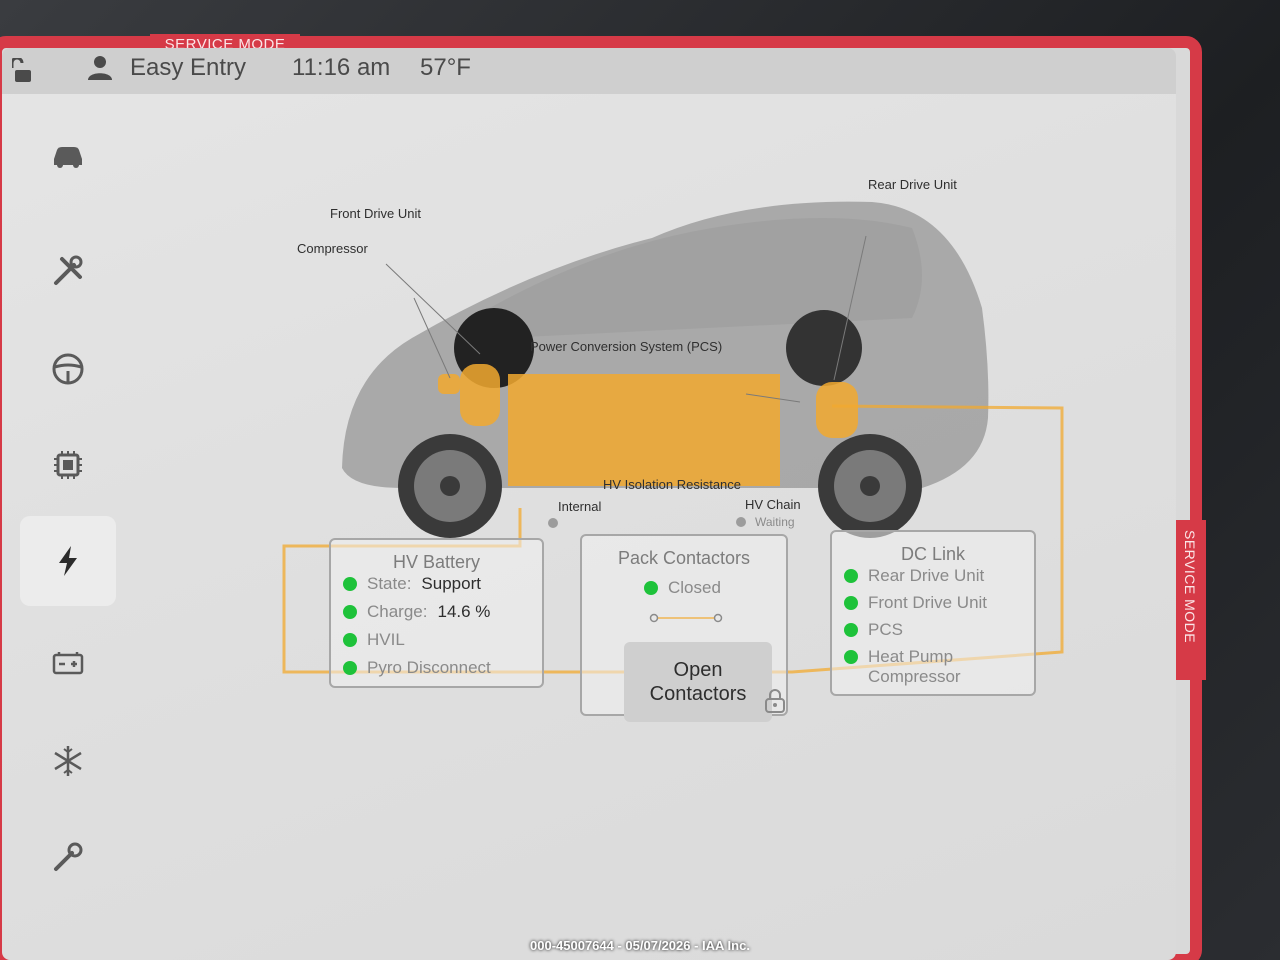 The image size is (1280, 960). I want to click on hv-battery-charge-row: Charge: 14.6 %, so click(416, 612).